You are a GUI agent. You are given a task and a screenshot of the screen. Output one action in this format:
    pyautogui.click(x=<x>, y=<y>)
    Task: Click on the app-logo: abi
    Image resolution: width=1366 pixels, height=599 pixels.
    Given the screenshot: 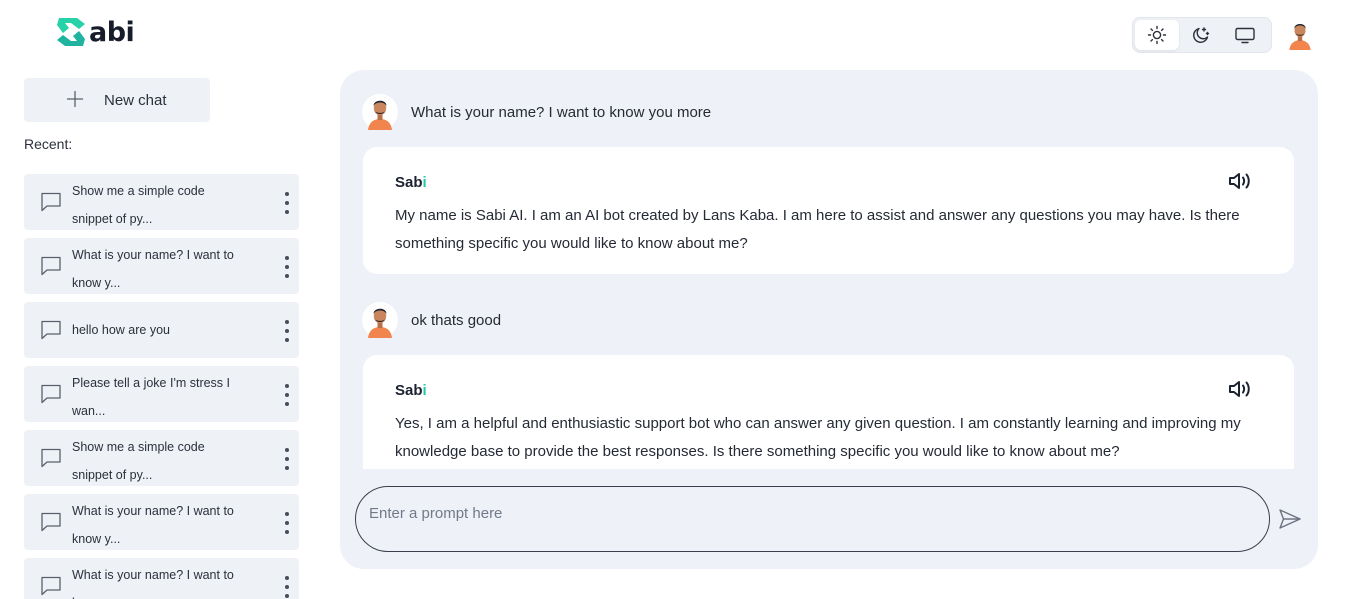 What is the action you would take?
    pyautogui.click(x=95, y=32)
    